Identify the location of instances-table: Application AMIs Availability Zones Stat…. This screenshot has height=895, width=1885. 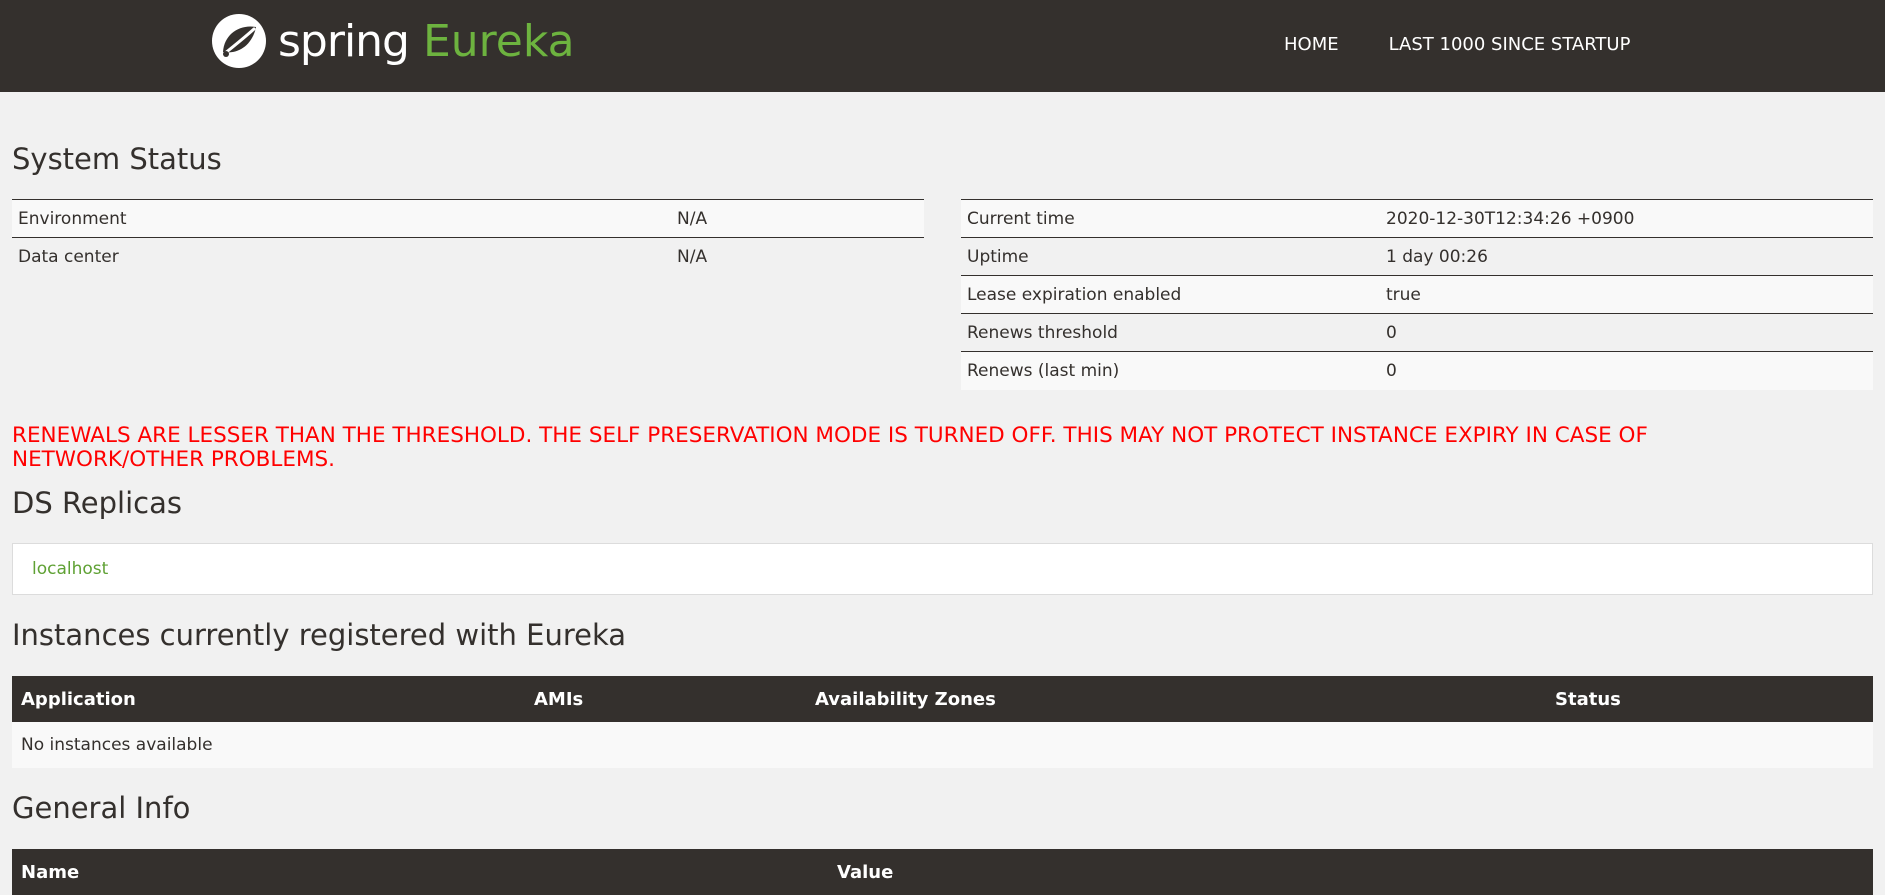
(942, 722).